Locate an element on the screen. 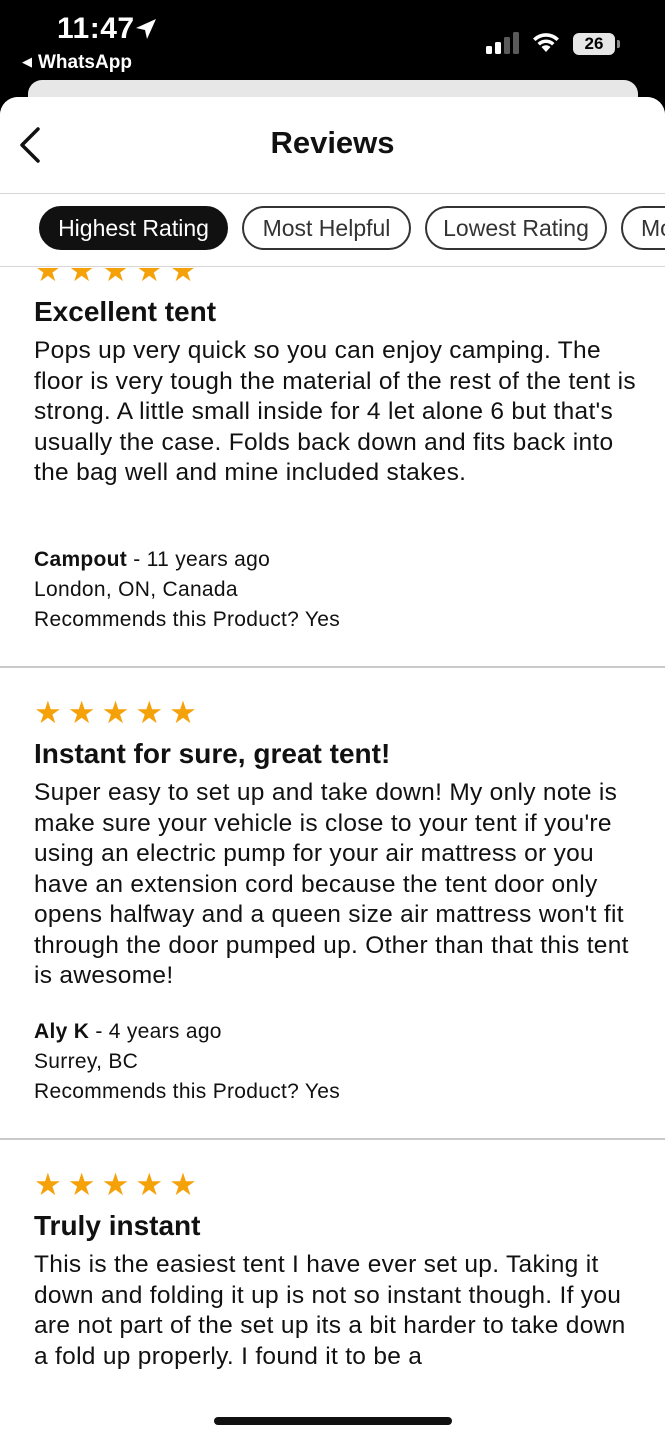 Image resolution: width=665 pixels, height=1440 pixels. back-triangle-icon: ◀ is located at coordinates (27, 61).